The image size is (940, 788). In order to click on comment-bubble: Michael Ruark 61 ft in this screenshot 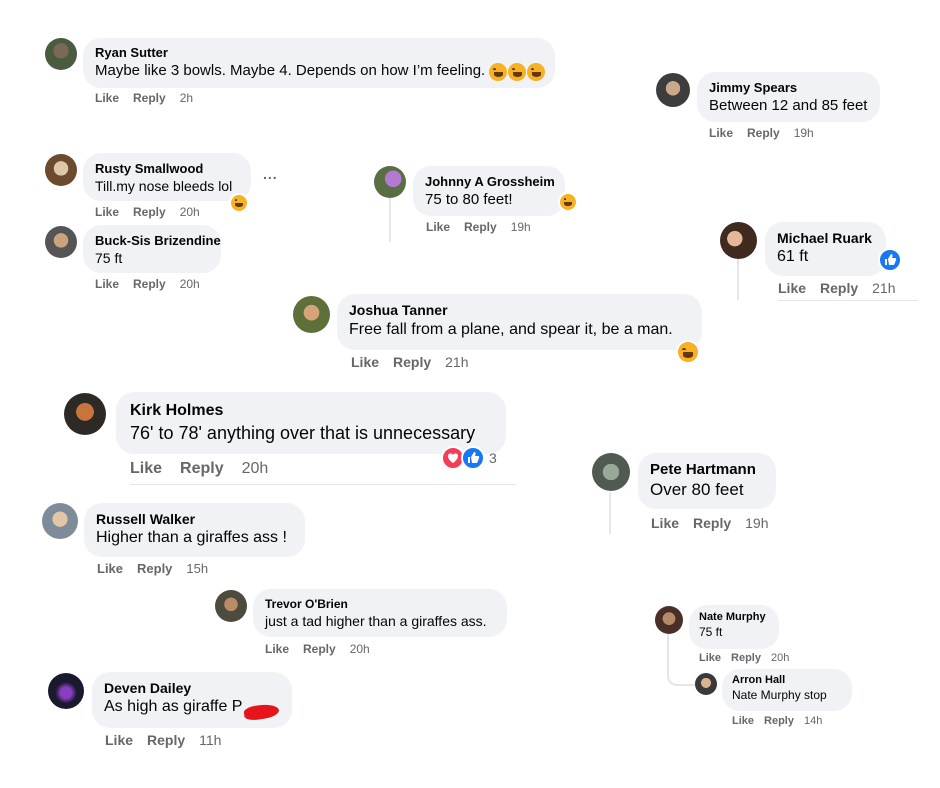, I will do `click(825, 249)`.